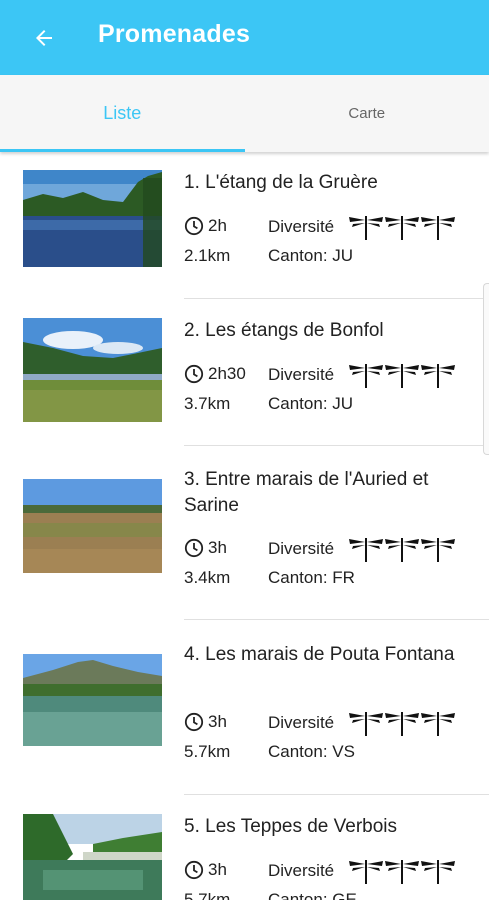  What do you see at coordinates (205, 226) in the screenshot?
I see `duration: 2h` at bounding box center [205, 226].